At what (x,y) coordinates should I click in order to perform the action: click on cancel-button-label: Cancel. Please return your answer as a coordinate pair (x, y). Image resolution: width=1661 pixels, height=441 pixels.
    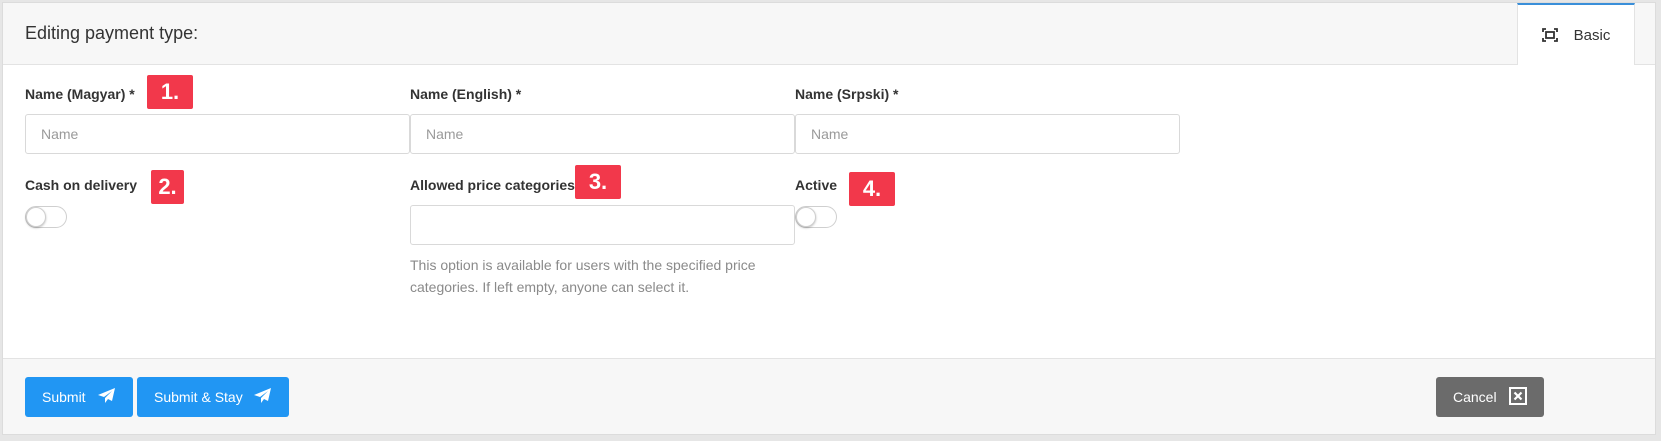
    Looking at the image, I should click on (1475, 397).